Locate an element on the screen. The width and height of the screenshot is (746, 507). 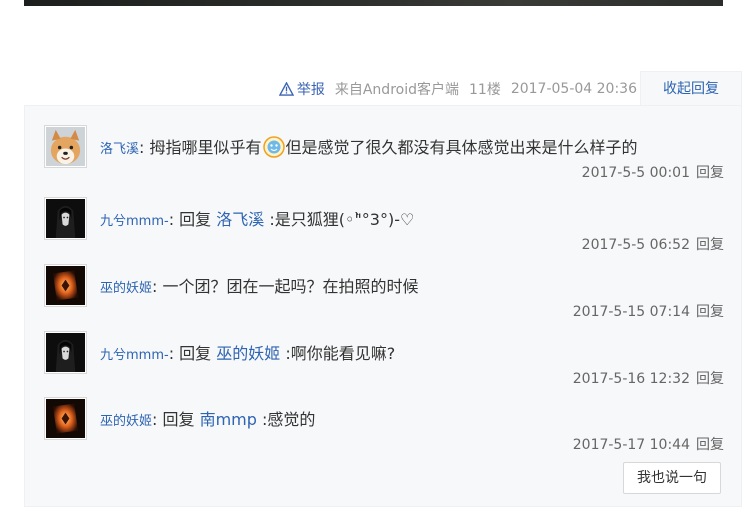
post-floor: 11楼 is located at coordinates (485, 90).